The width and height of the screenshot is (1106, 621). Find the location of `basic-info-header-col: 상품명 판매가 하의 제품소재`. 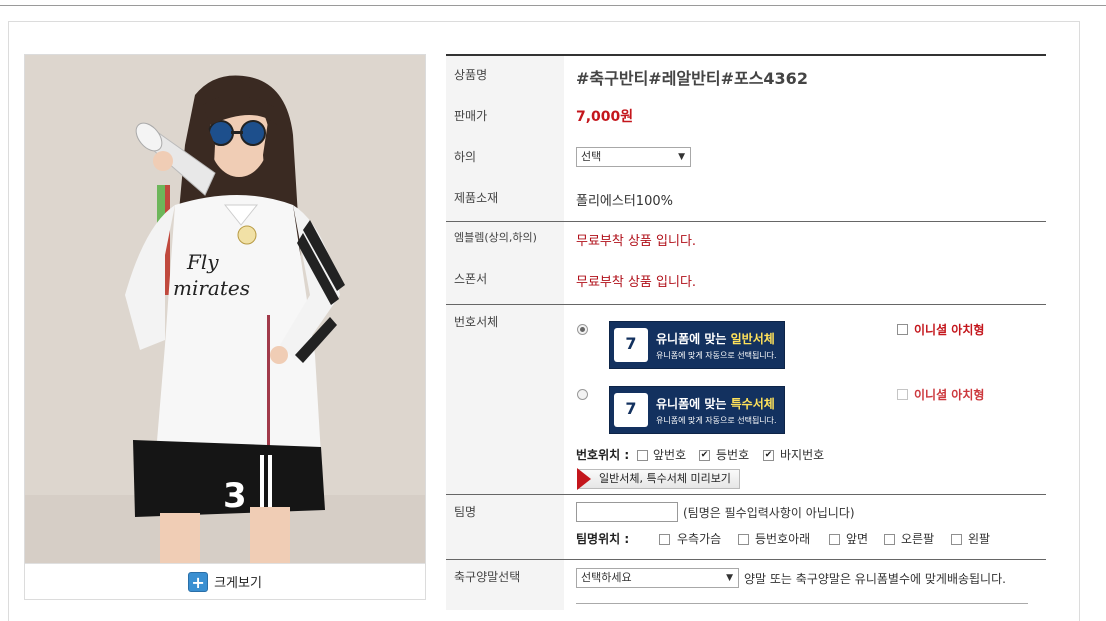

basic-info-header-col: 상품명 판매가 하의 제품소재 is located at coordinates (505, 138).